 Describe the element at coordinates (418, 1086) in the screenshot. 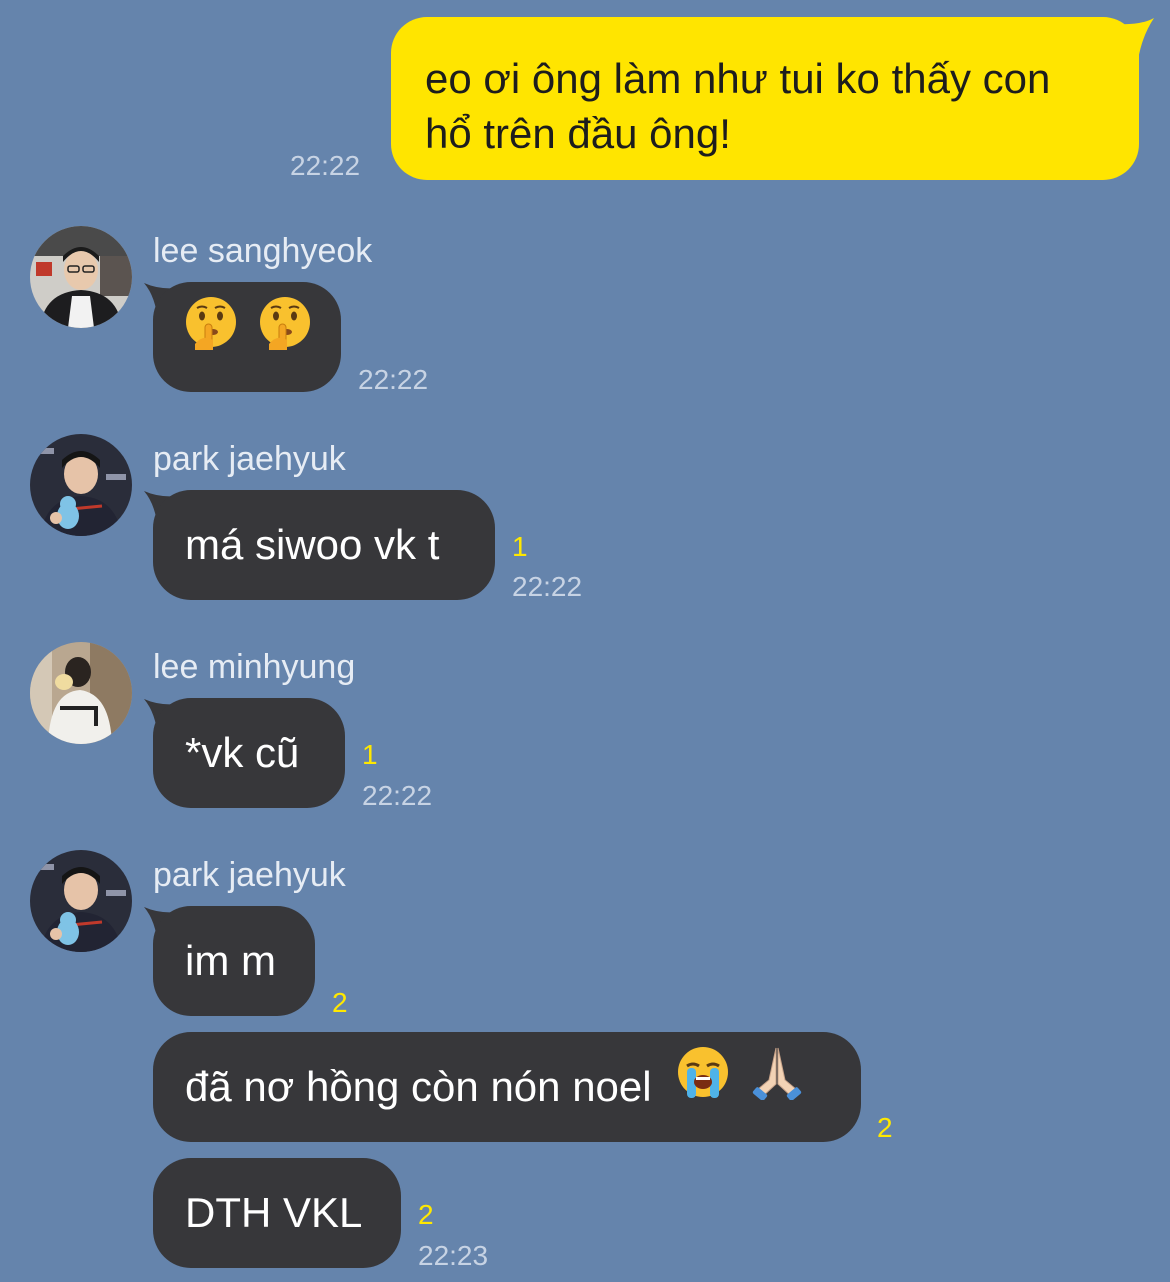

I see `message-text: đã nơ hồng còn nón noel` at that location.